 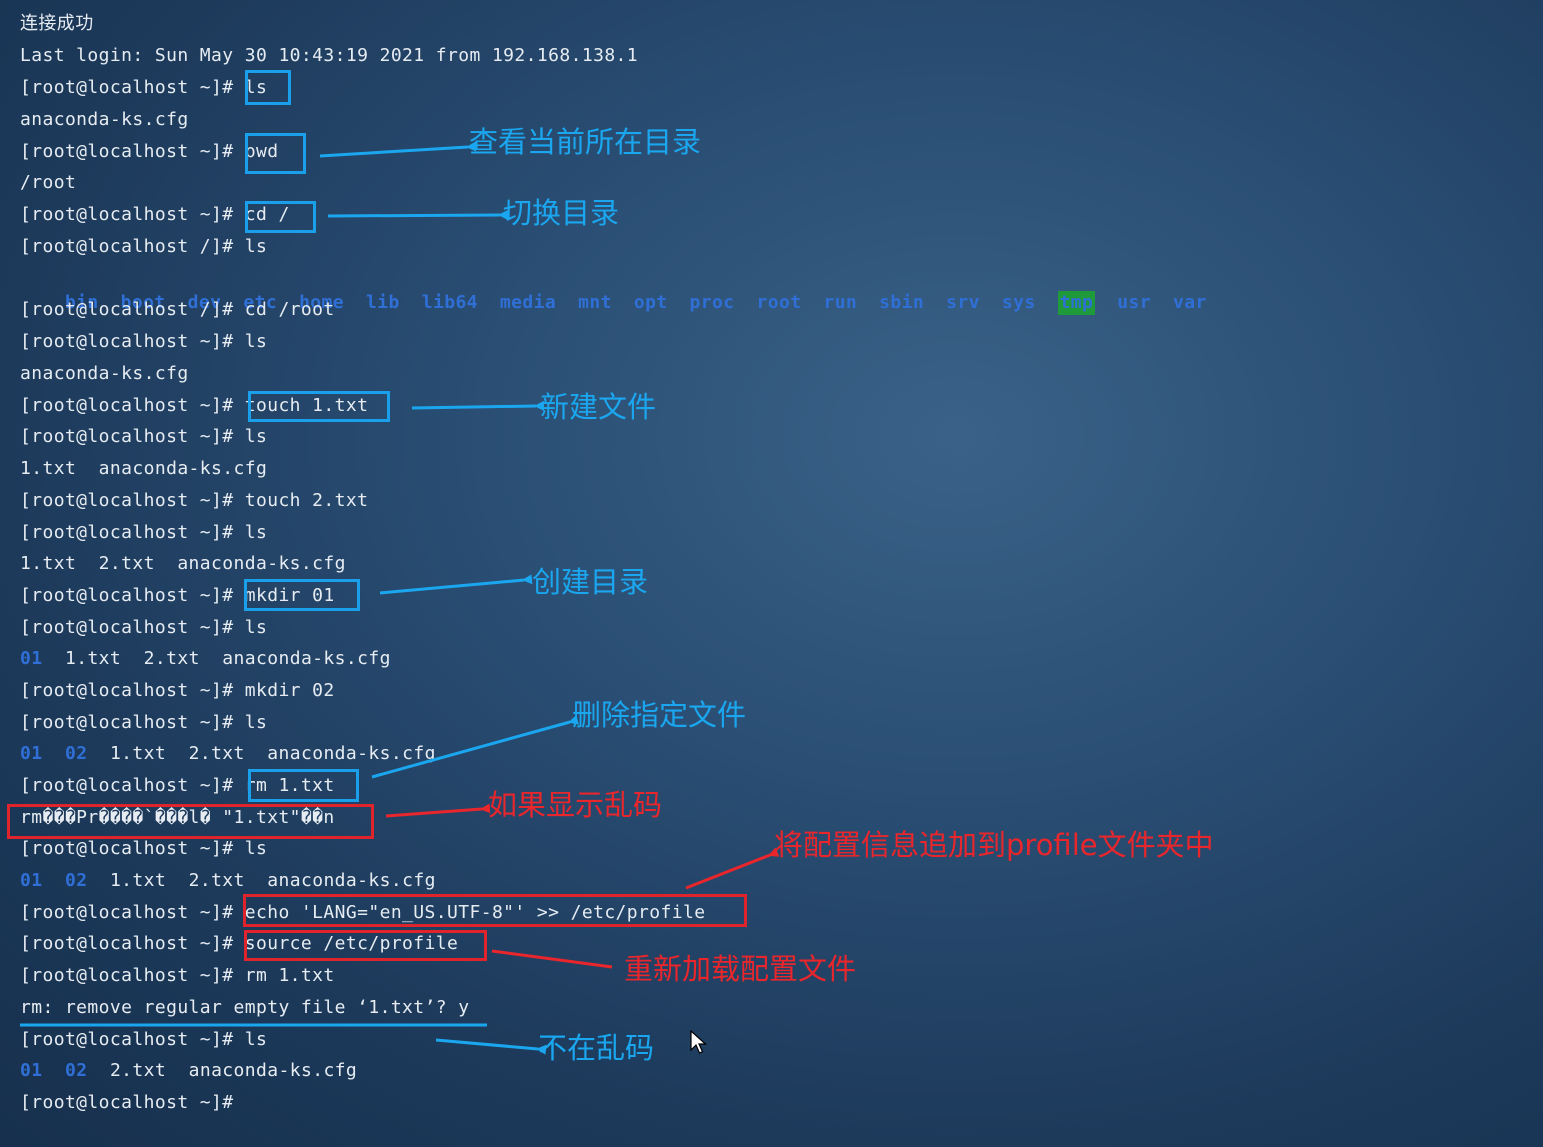 I want to click on annotation-cd: 切换目录, so click(x=561, y=213).